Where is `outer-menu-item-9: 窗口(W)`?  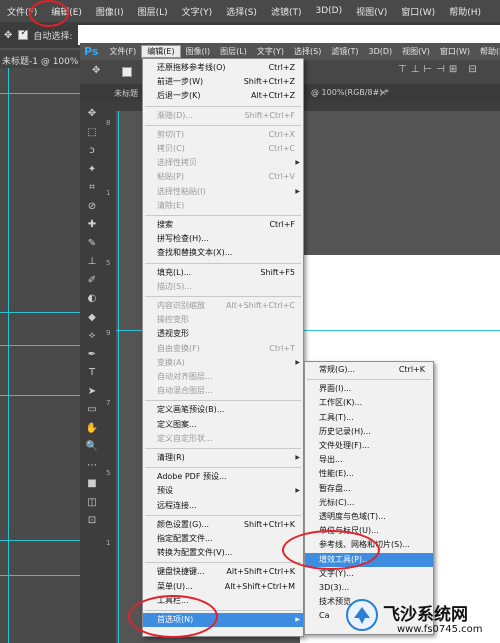
outer-menu-item-9: 窗口(W) is located at coordinates (418, 11).